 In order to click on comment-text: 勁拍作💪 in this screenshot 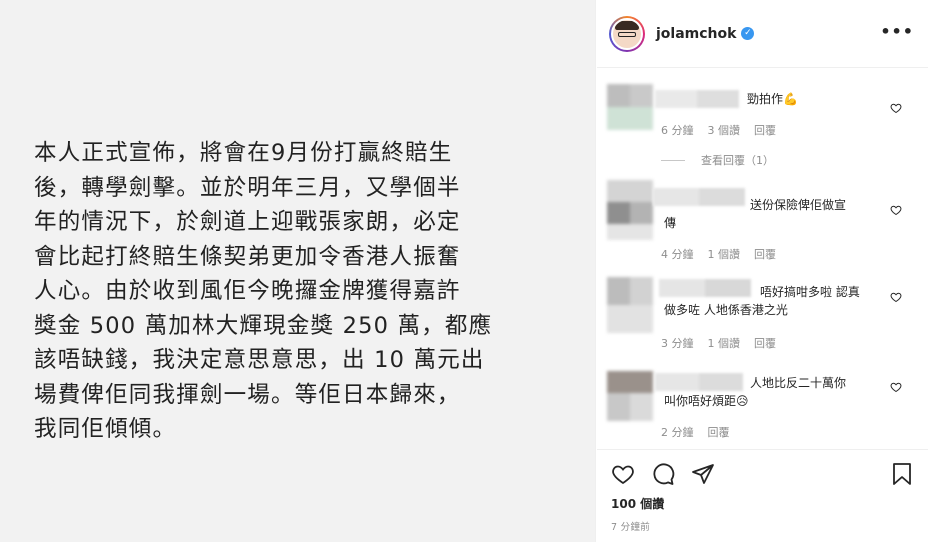, I will do `click(772, 99)`.